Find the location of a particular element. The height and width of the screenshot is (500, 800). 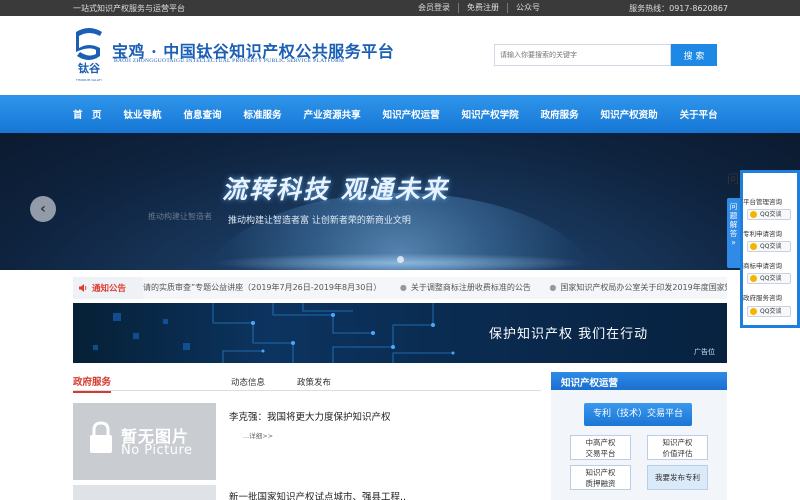

button-label-line: 交易平台 is located at coordinates (600, 453).